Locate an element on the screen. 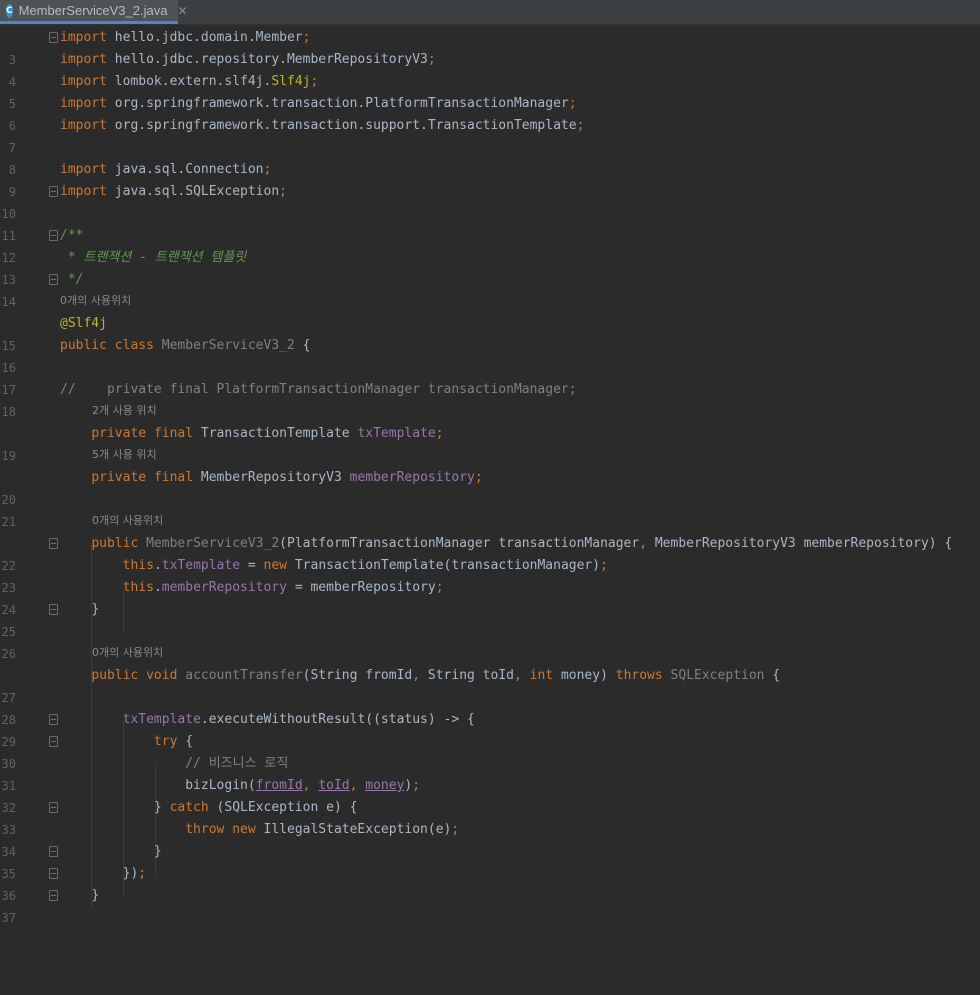 The width and height of the screenshot is (980, 995). close-icon: ✕ is located at coordinates (182, 11).